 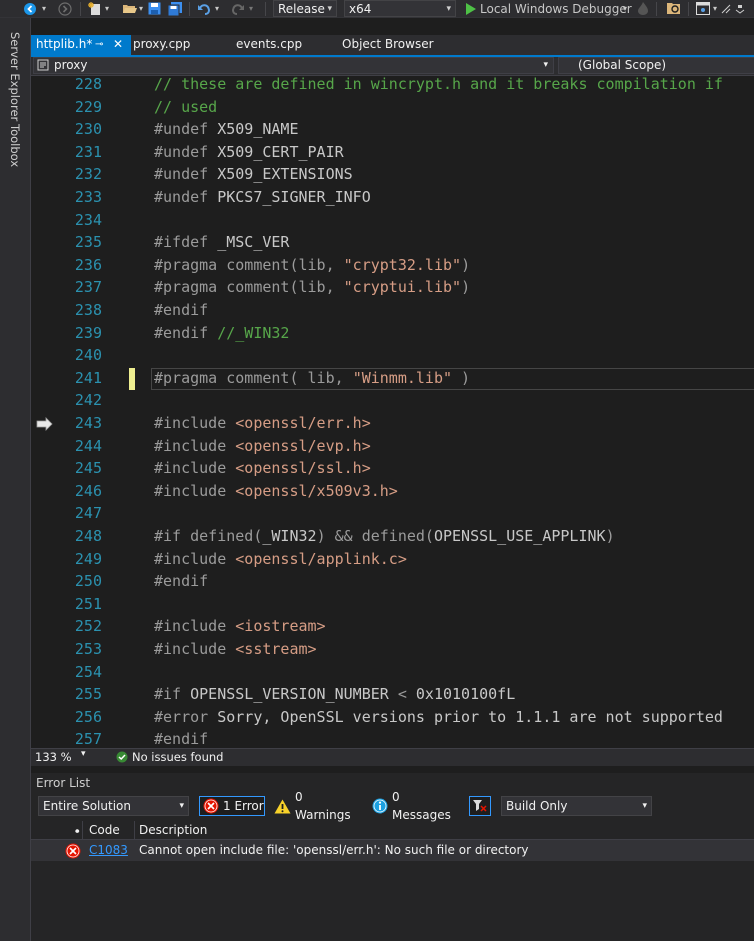 I want to click on code-line: 236 #pragma comment(lib, "crypt32.lib"), so click(x=392, y=265).